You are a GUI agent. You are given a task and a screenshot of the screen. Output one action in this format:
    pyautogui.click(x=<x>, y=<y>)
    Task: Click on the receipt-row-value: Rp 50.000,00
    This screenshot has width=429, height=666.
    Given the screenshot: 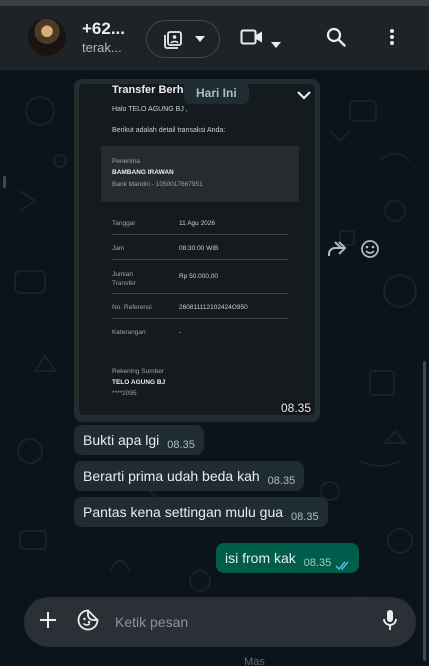 What is the action you would take?
    pyautogui.click(x=199, y=276)
    